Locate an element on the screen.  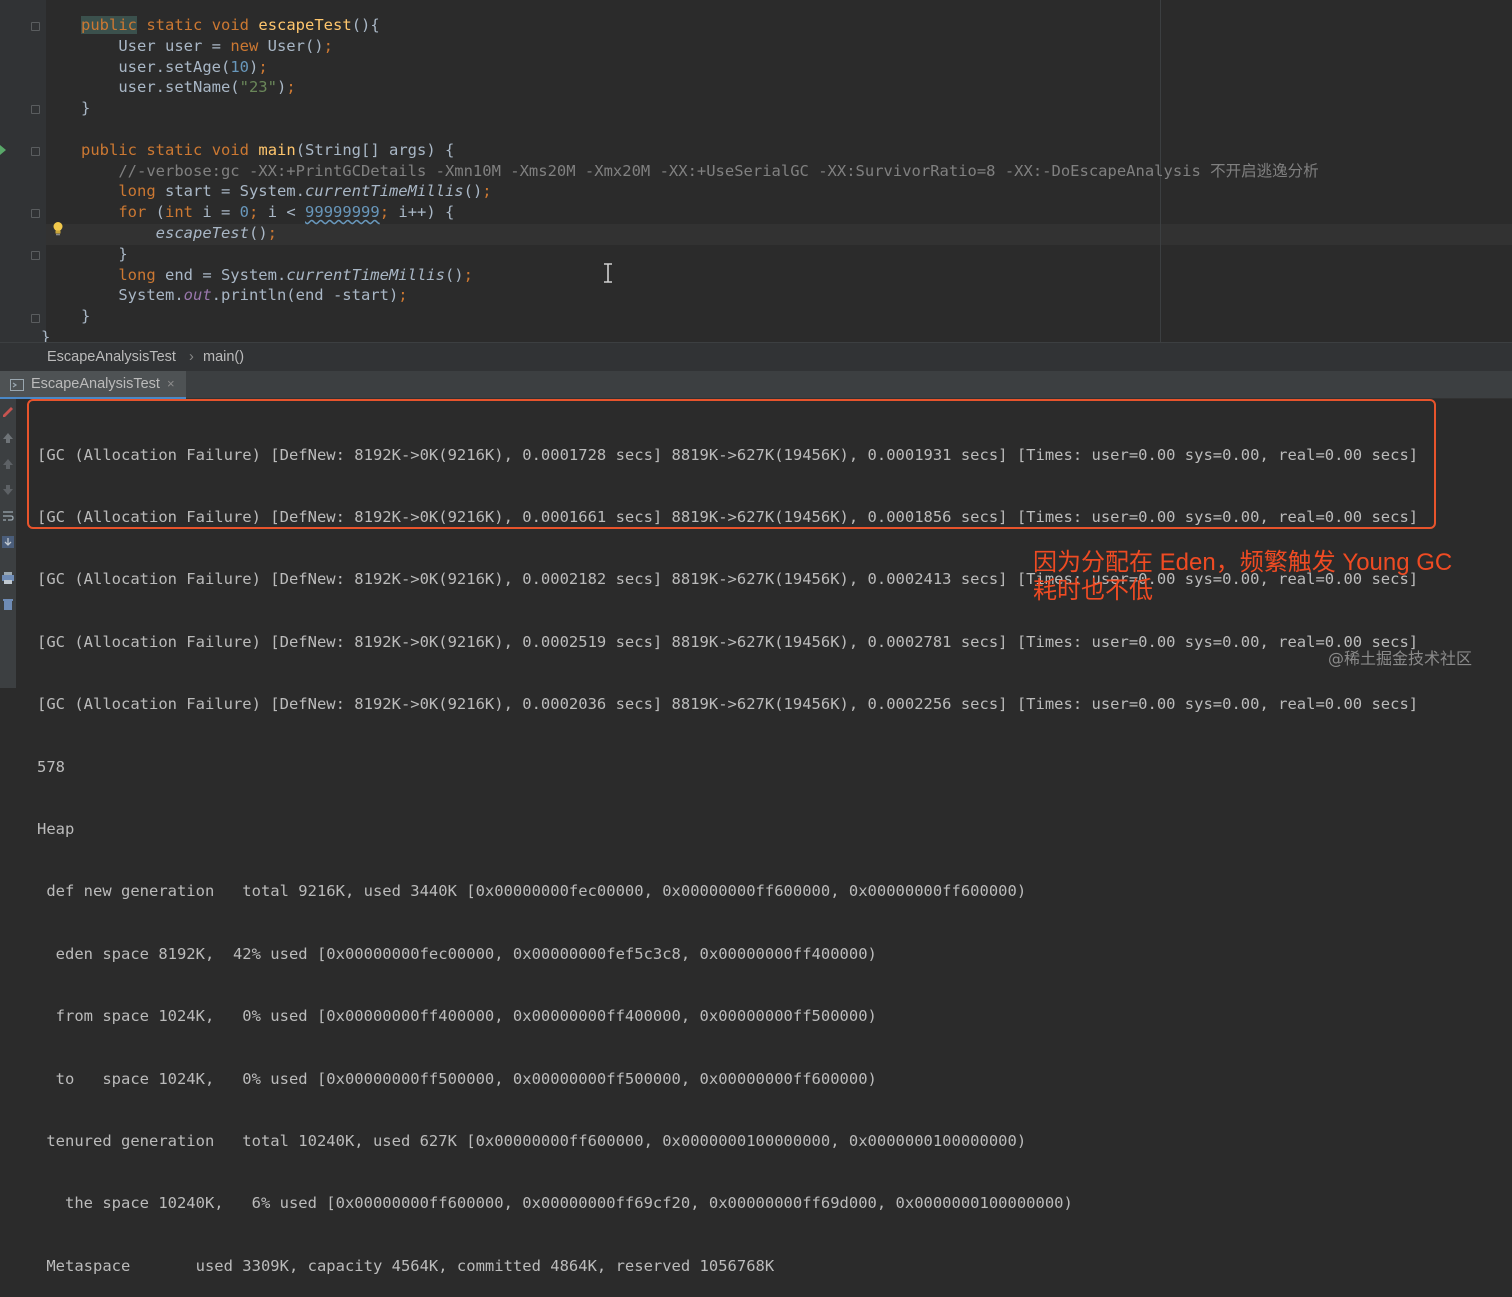
code-line: user.setAge(10); is located at coordinates (700, 67).